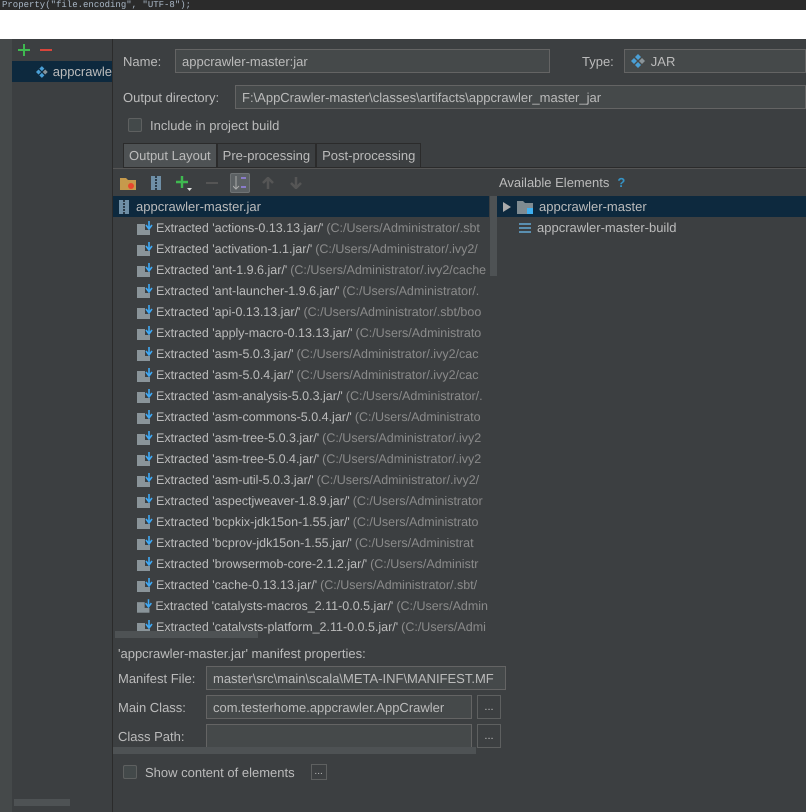 This screenshot has width=806, height=812. I want to click on name-field: appcrawler-master:jar, so click(362, 61).